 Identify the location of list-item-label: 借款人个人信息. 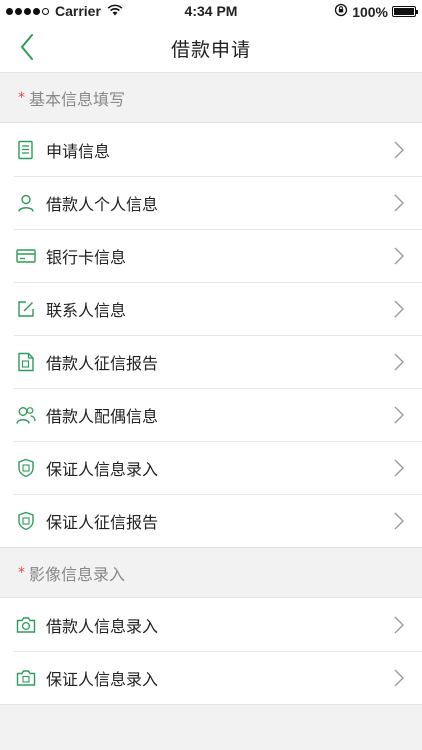
(102, 204).